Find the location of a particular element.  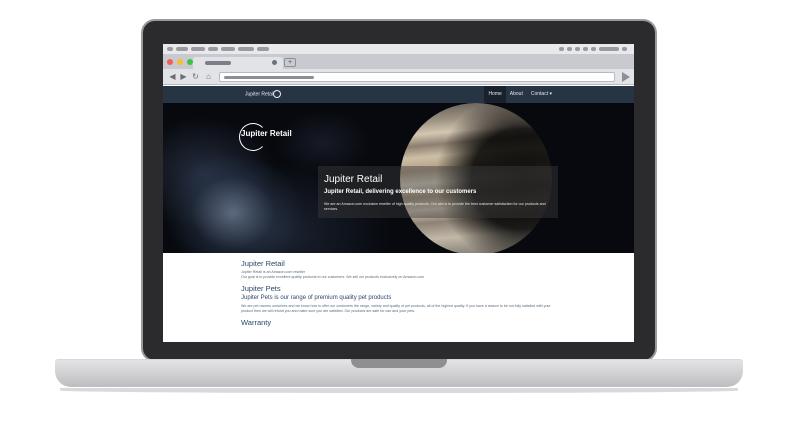

browser-toolbar: ◀ ▶ ↻ ⌂ is located at coordinates (398, 77).